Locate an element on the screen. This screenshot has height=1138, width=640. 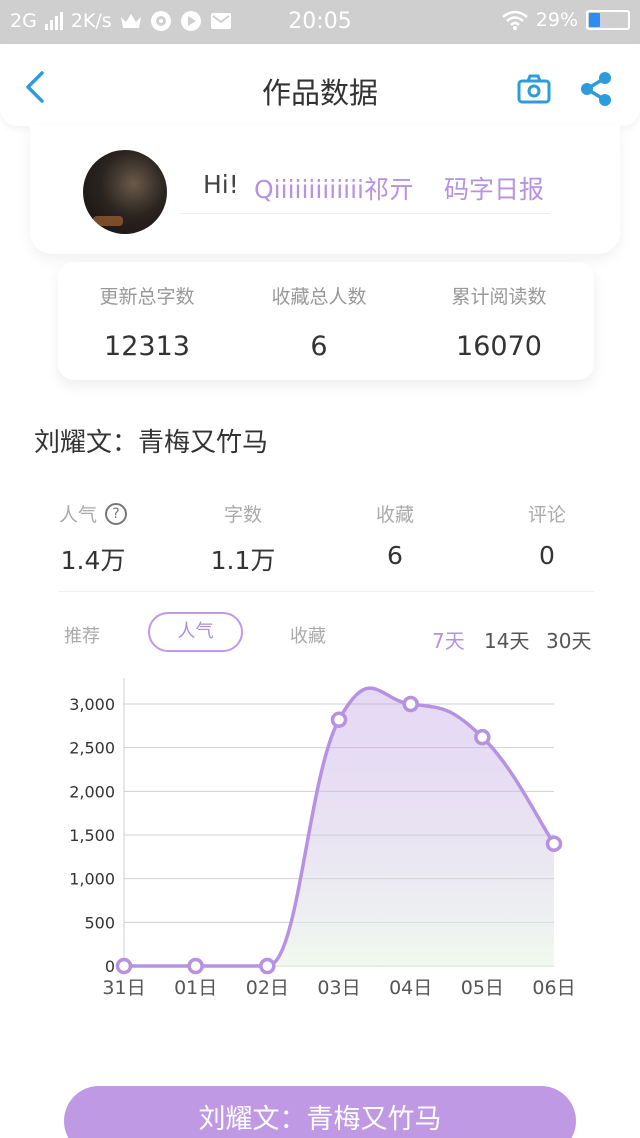
x-tick-label: 06日 is located at coordinates (553, 988).